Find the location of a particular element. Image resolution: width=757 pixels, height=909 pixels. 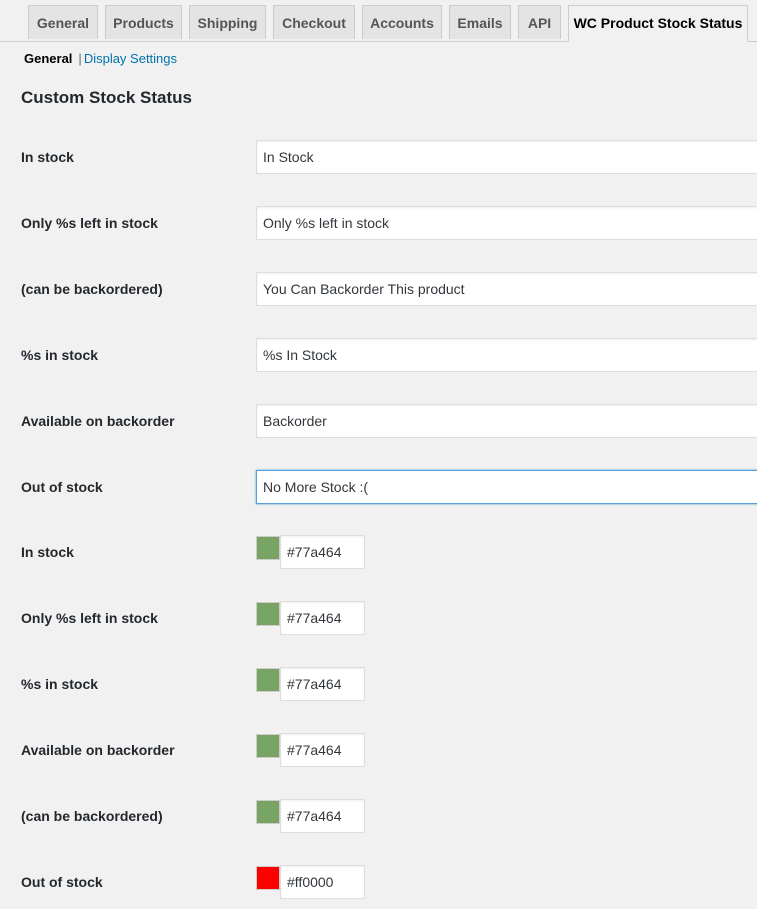

out-of-stock-color-input is located at coordinates (322, 882).